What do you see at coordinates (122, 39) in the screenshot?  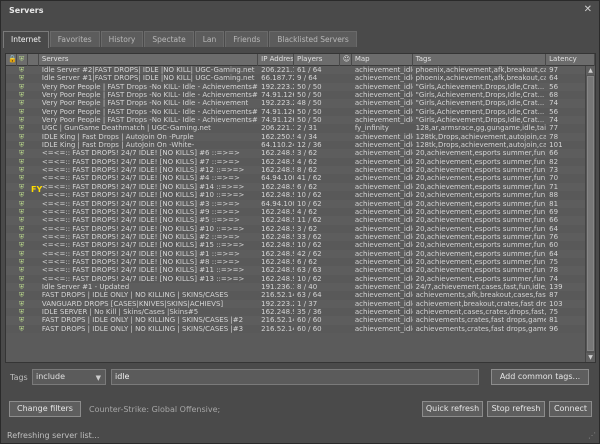 I see `tab-history: History` at bounding box center [122, 39].